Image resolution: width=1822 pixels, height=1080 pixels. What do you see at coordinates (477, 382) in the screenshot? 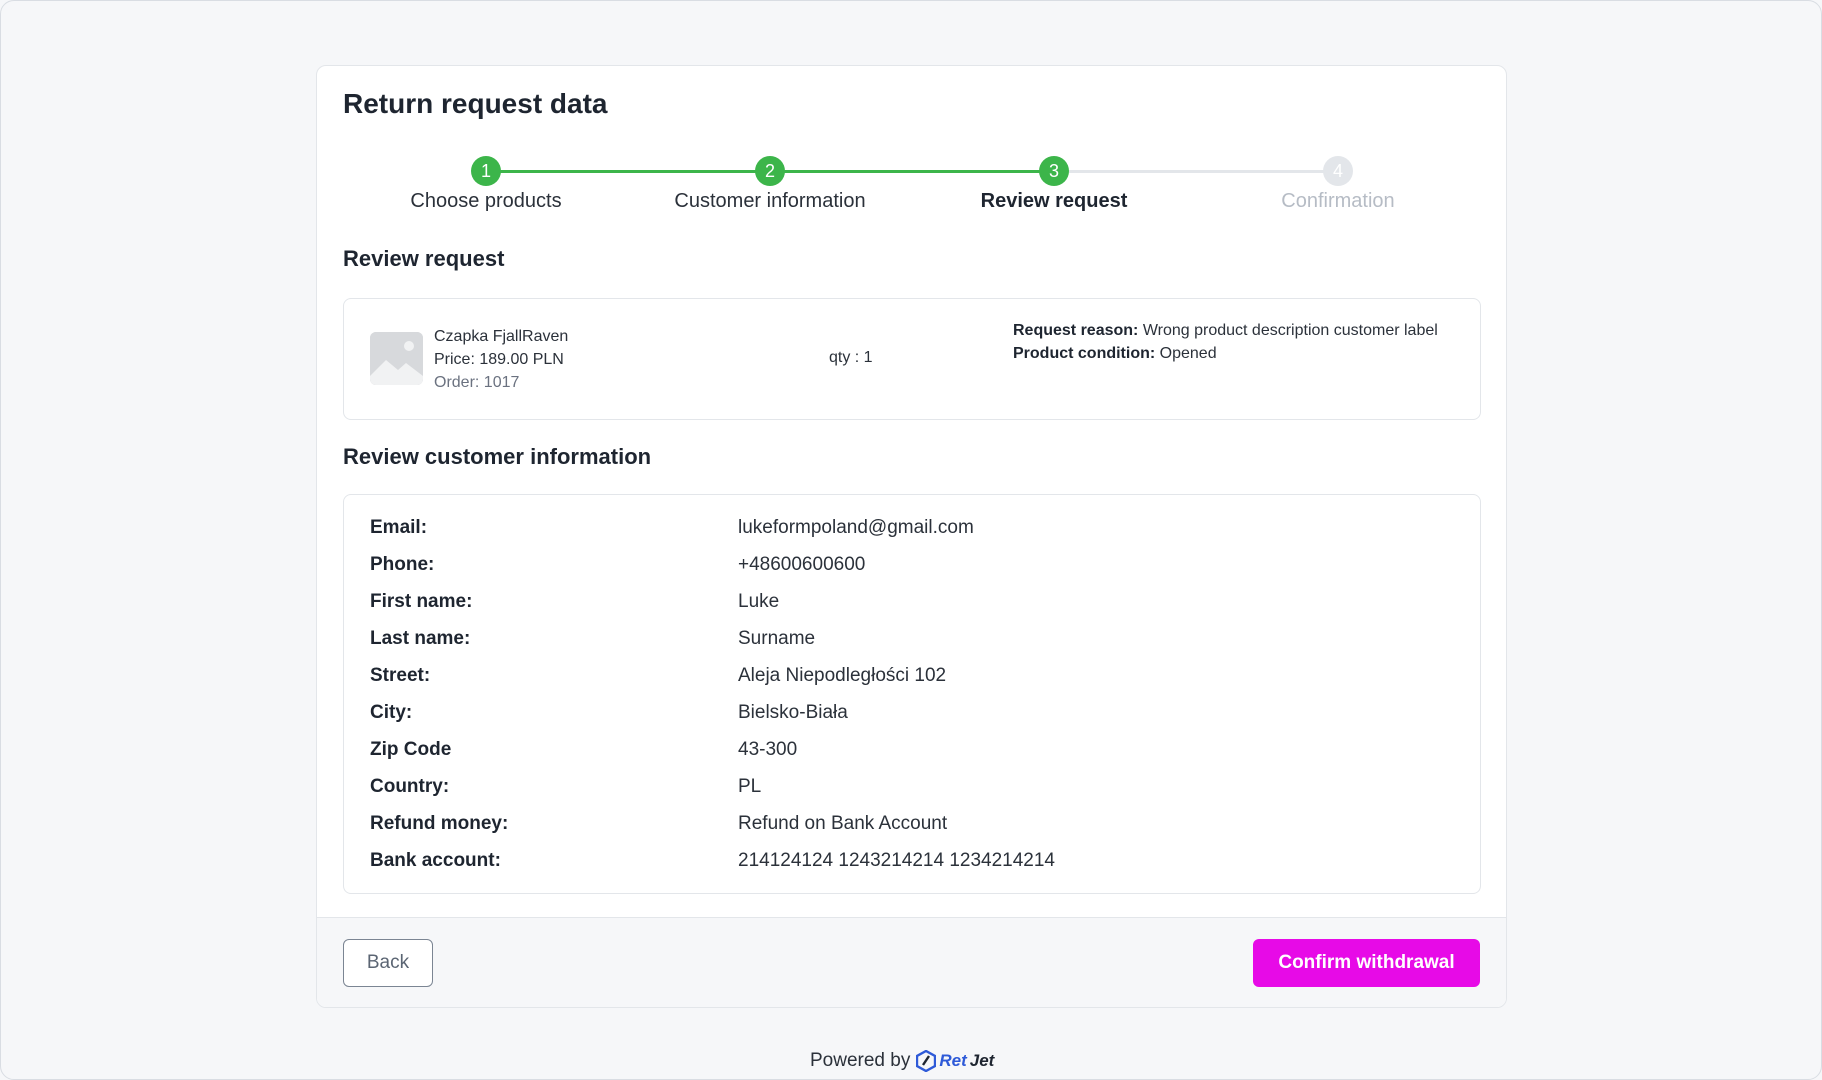
I see `product-order: Order: 1017` at bounding box center [477, 382].